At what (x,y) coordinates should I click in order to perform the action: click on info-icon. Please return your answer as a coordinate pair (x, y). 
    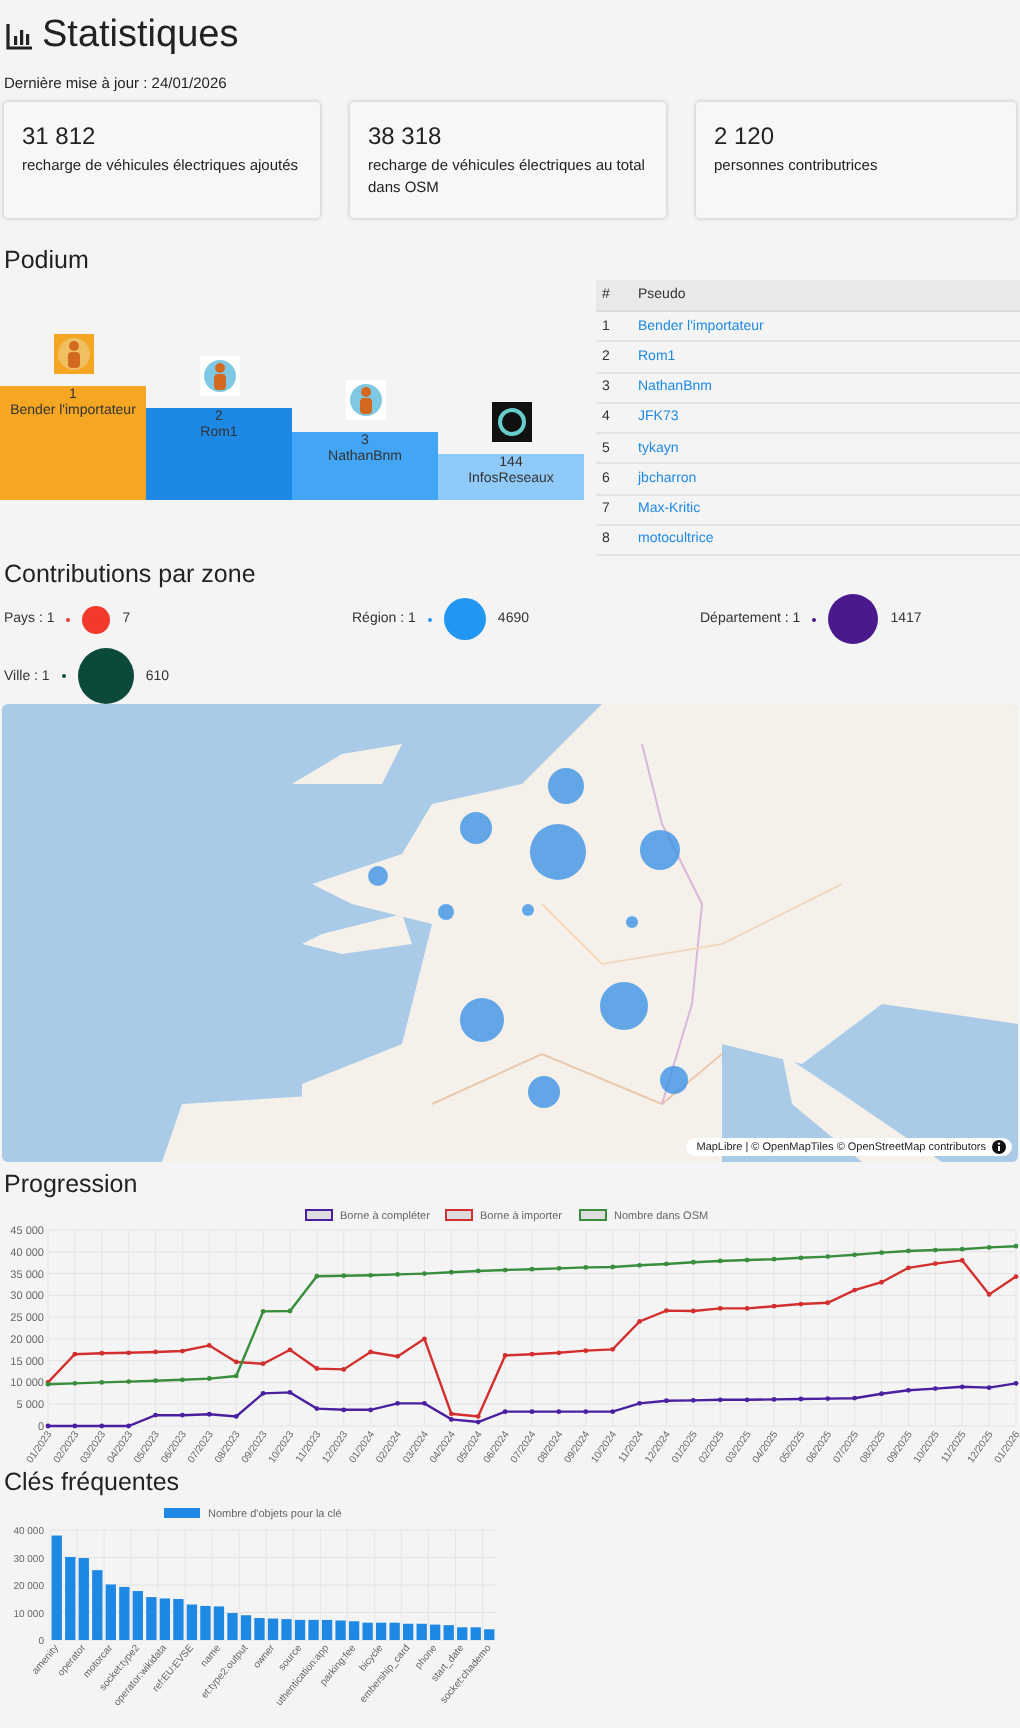
    Looking at the image, I should click on (999, 1147).